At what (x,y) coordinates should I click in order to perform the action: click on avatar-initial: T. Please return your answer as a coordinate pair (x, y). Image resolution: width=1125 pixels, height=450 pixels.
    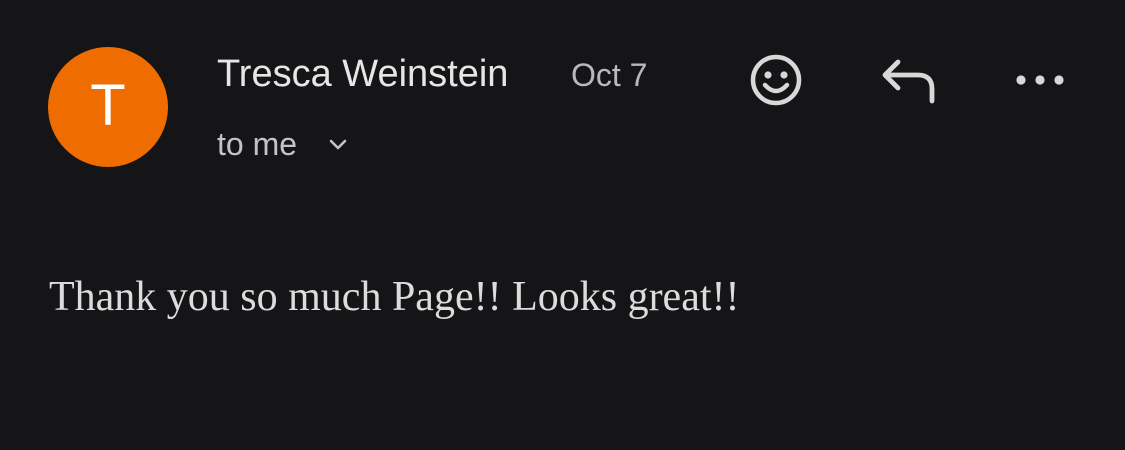
    Looking at the image, I should click on (108, 105).